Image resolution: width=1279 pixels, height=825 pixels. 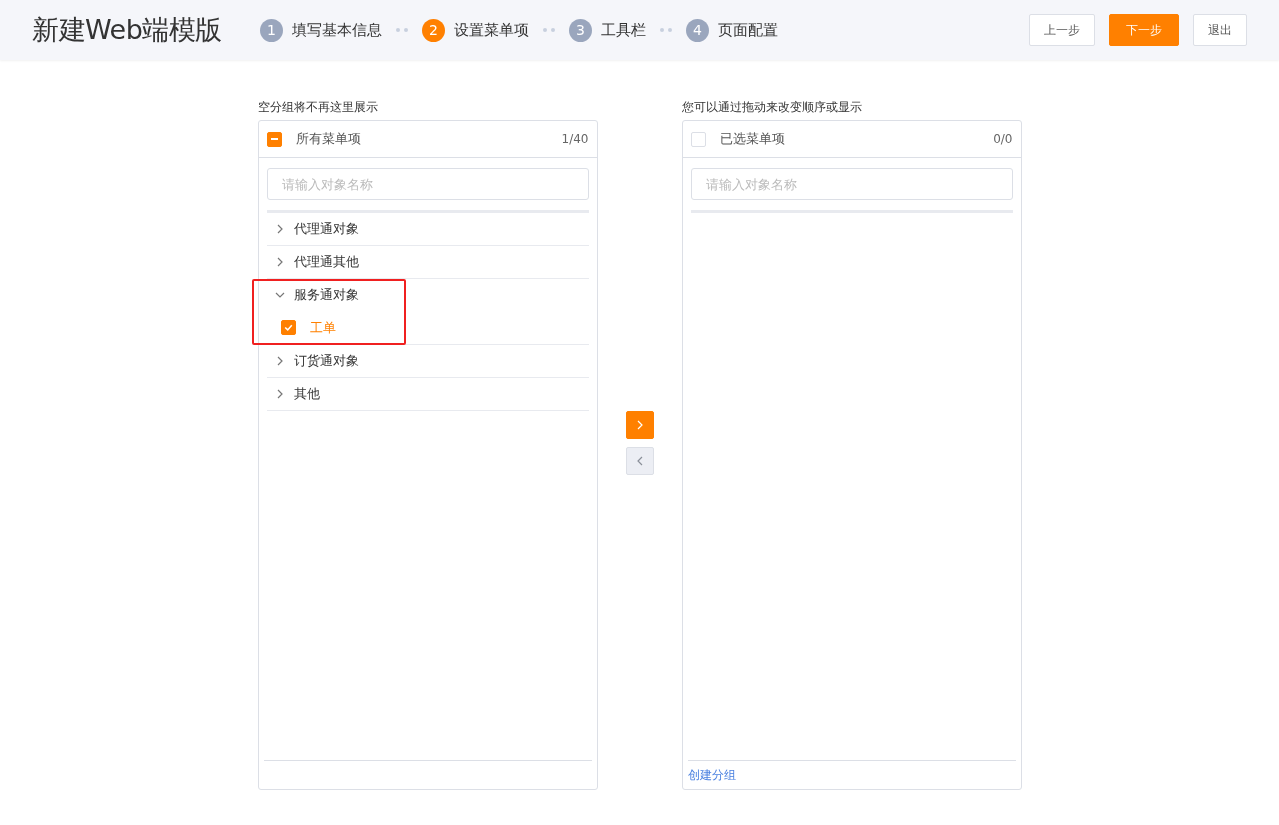 What do you see at coordinates (318, 107) in the screenshot?
I see `panel-hint: 空分组将不再这里展示` at bounding box center [318, 107].